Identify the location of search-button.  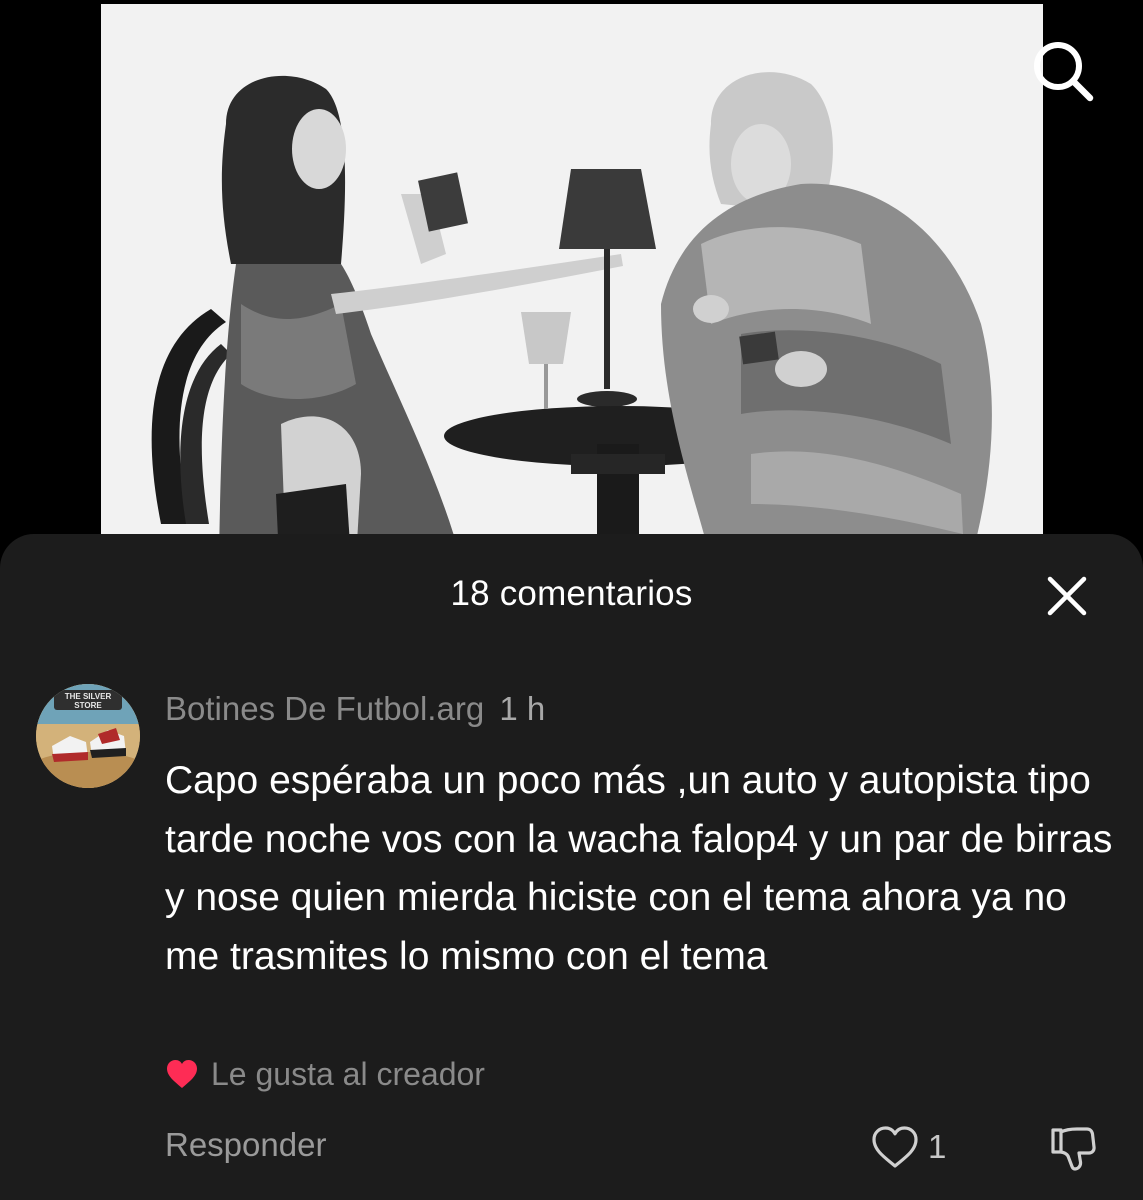
(1063, 71).